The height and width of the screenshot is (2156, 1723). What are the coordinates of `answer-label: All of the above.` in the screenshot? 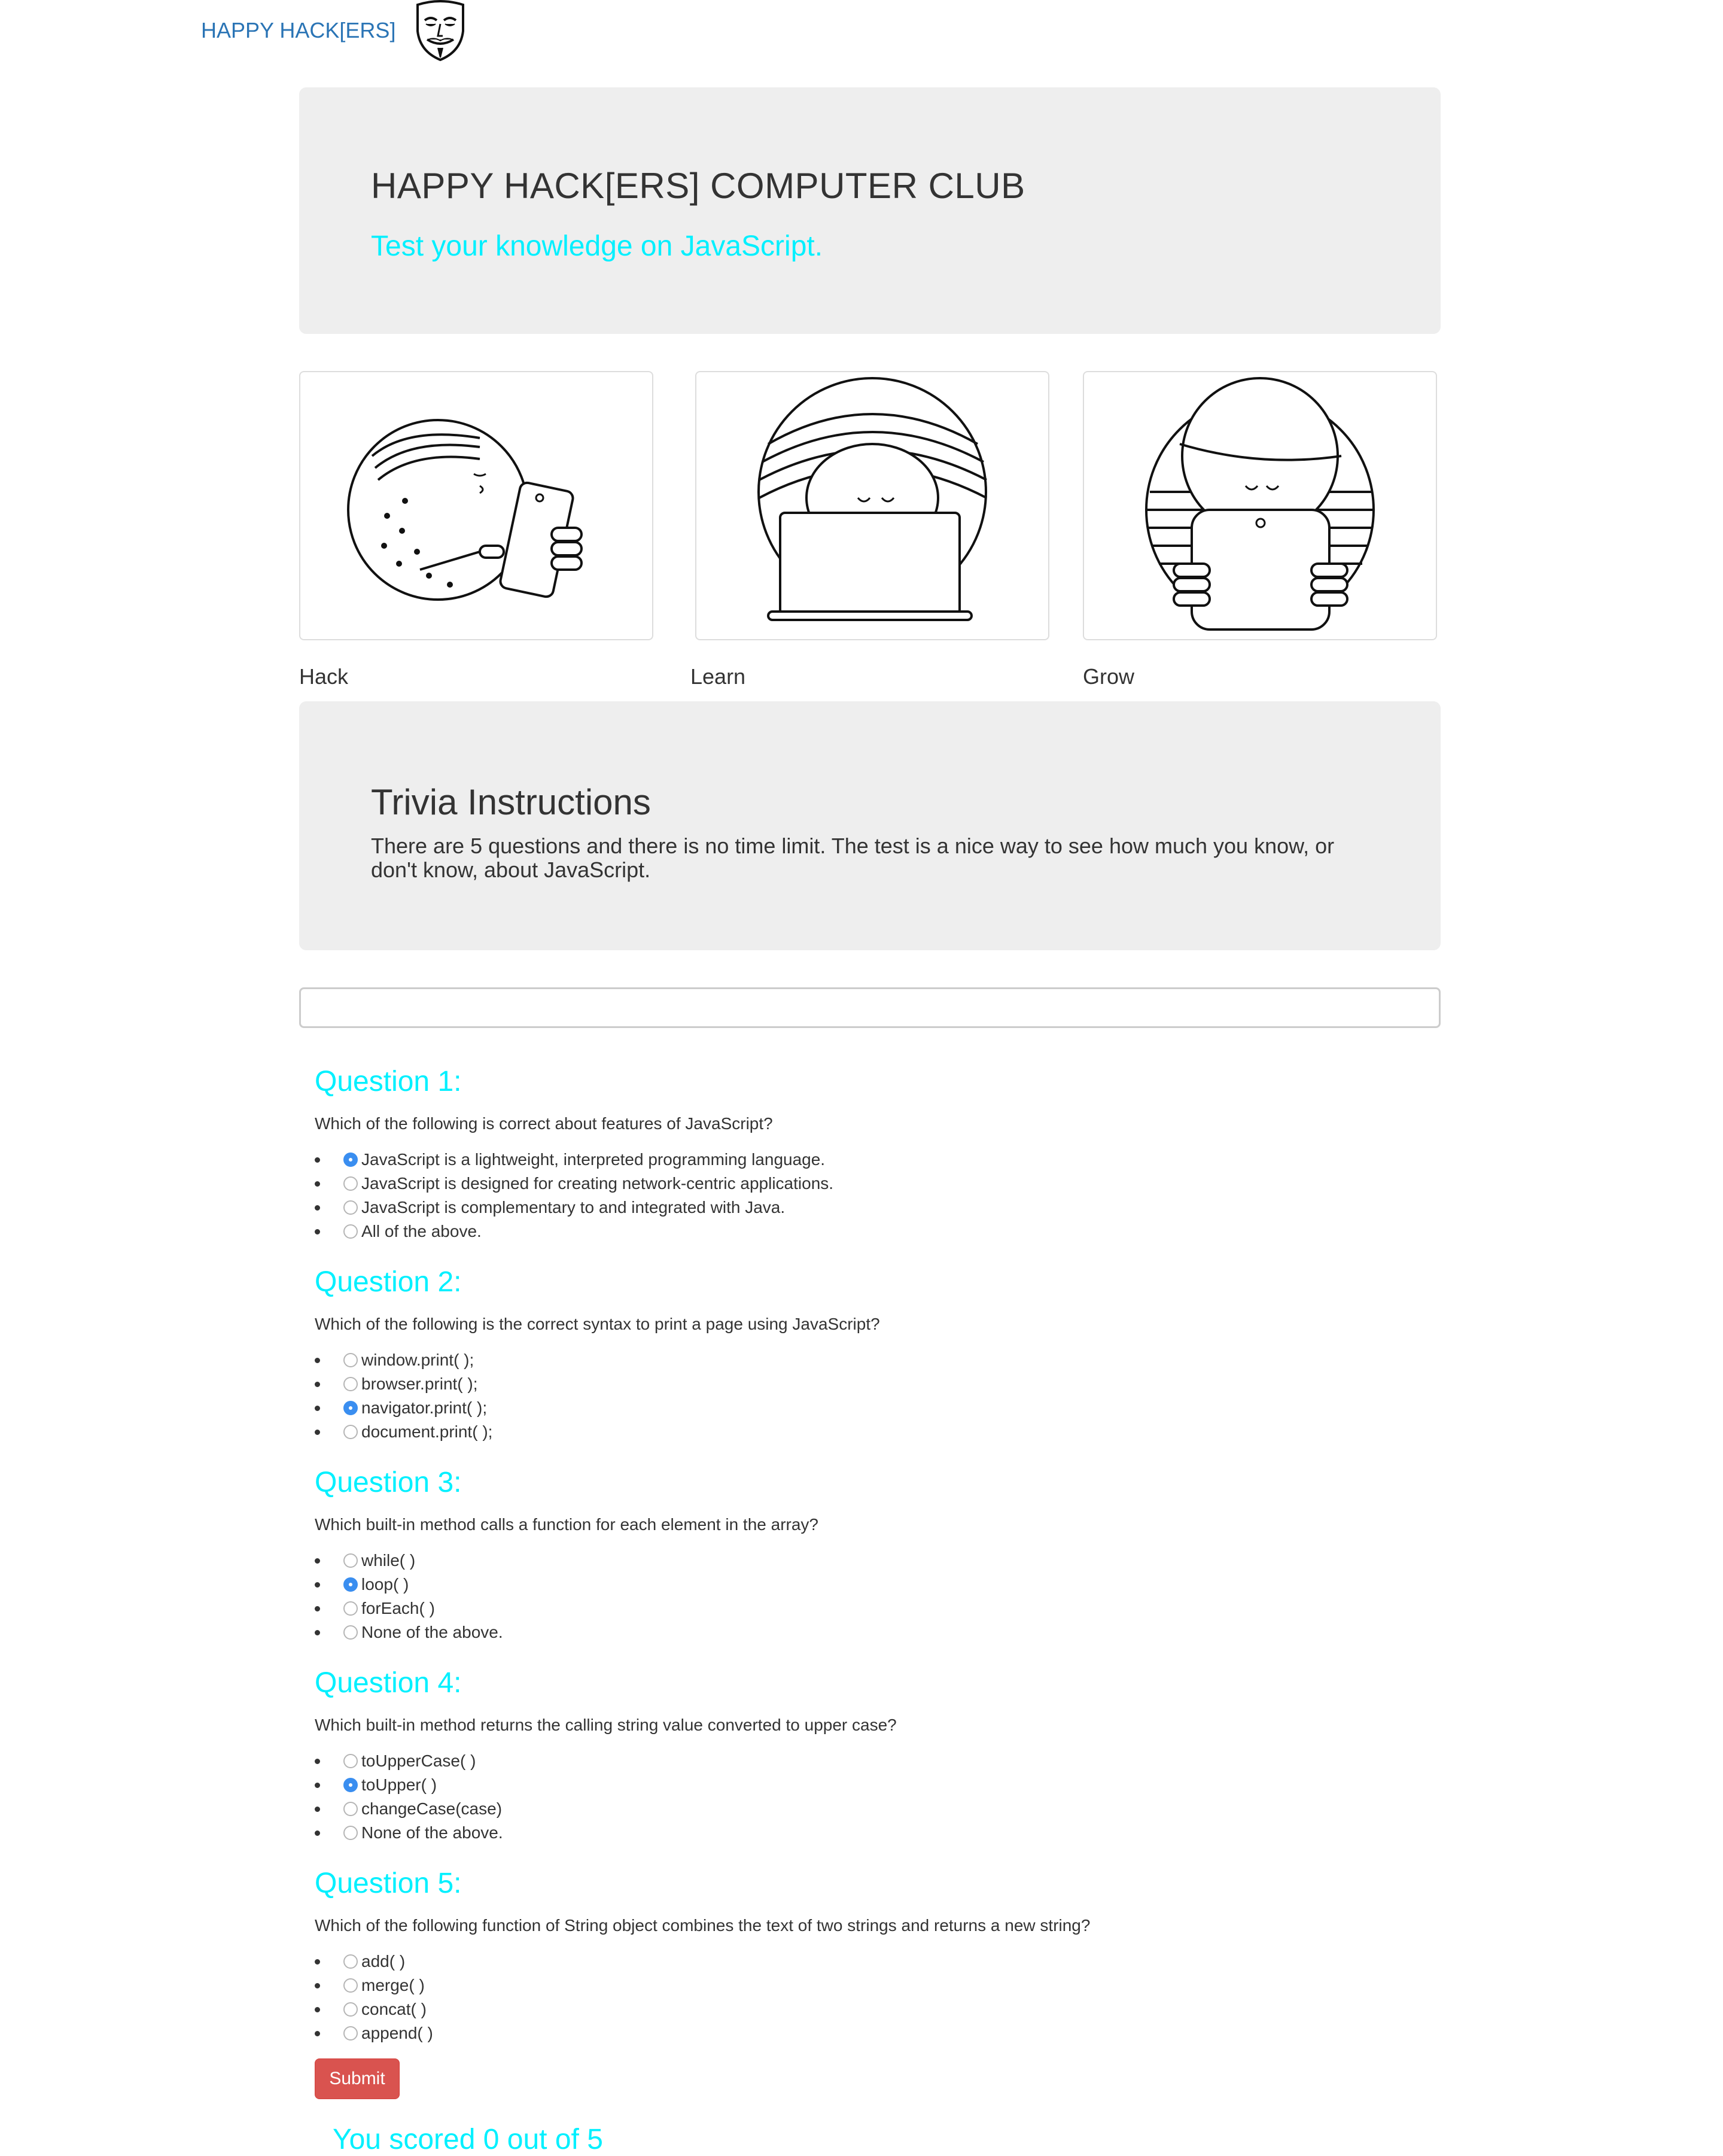 It's located at (421, 1231).